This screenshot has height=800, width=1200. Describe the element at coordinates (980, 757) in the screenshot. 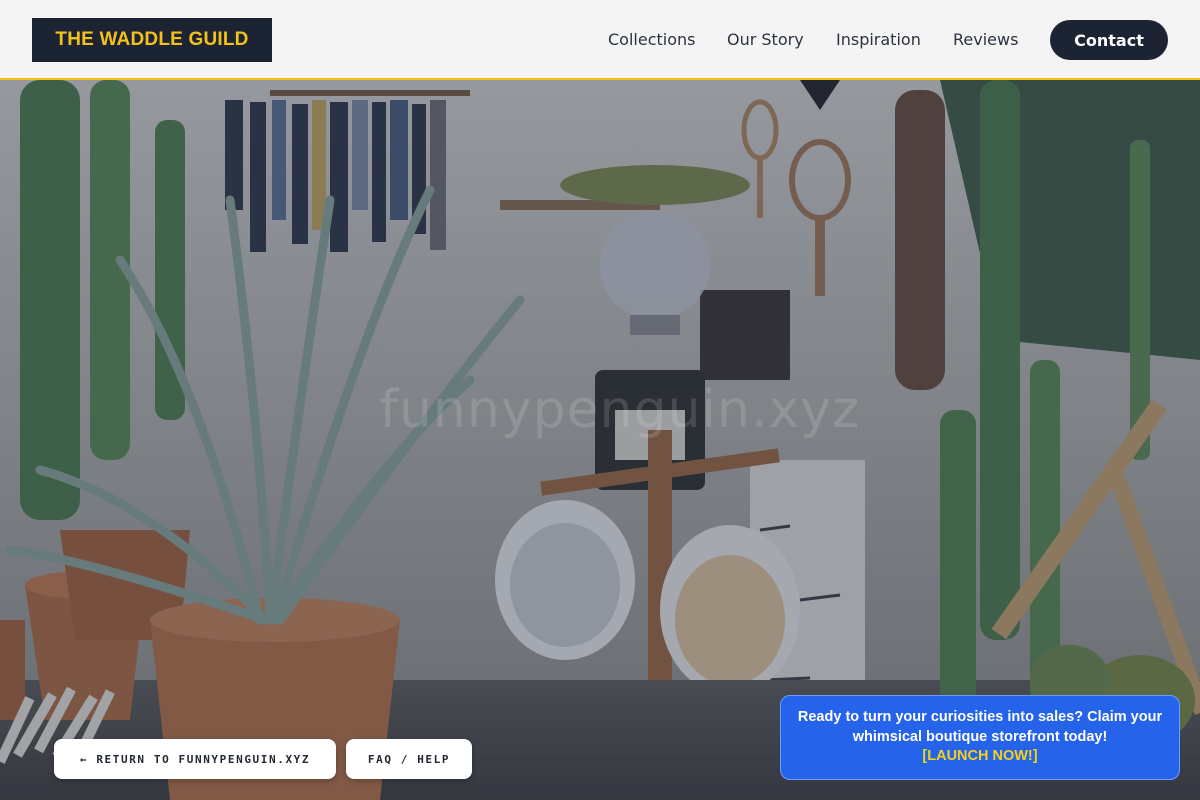

I see `launch-now-link: [LAUNCH NOW!]` at that location.